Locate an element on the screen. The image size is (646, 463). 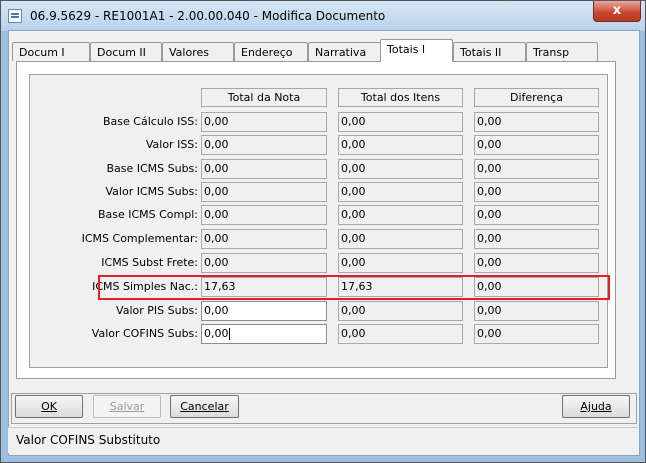
column-header-total-itens: Total dos Itens is located at coordinates (400, 97).